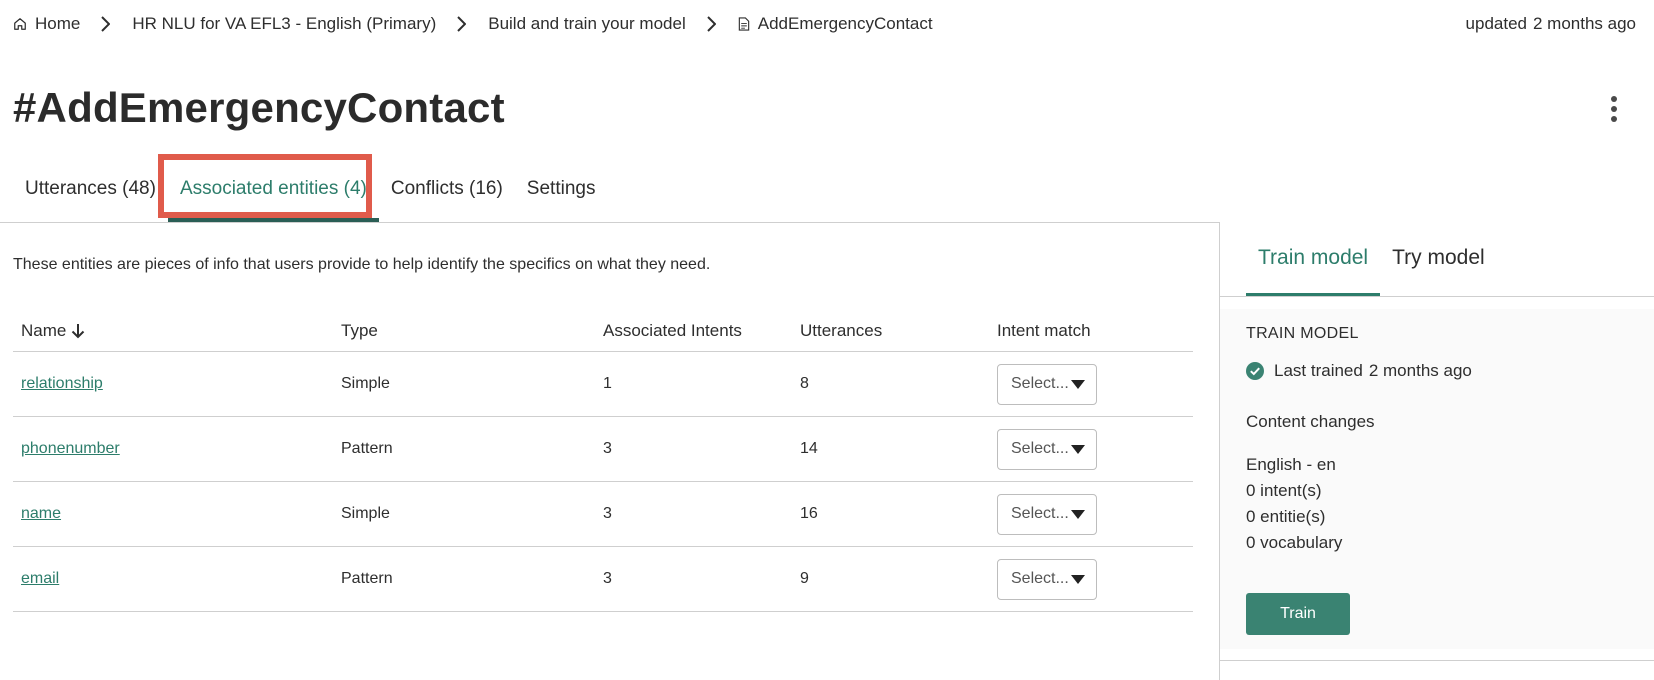 The height and width of the screenshot is (680, 1654). What do you see at coordinates (672, 330) in the screenshot?
I see `column-header-intents: Associated Intents` at bounding box center [672, 330].